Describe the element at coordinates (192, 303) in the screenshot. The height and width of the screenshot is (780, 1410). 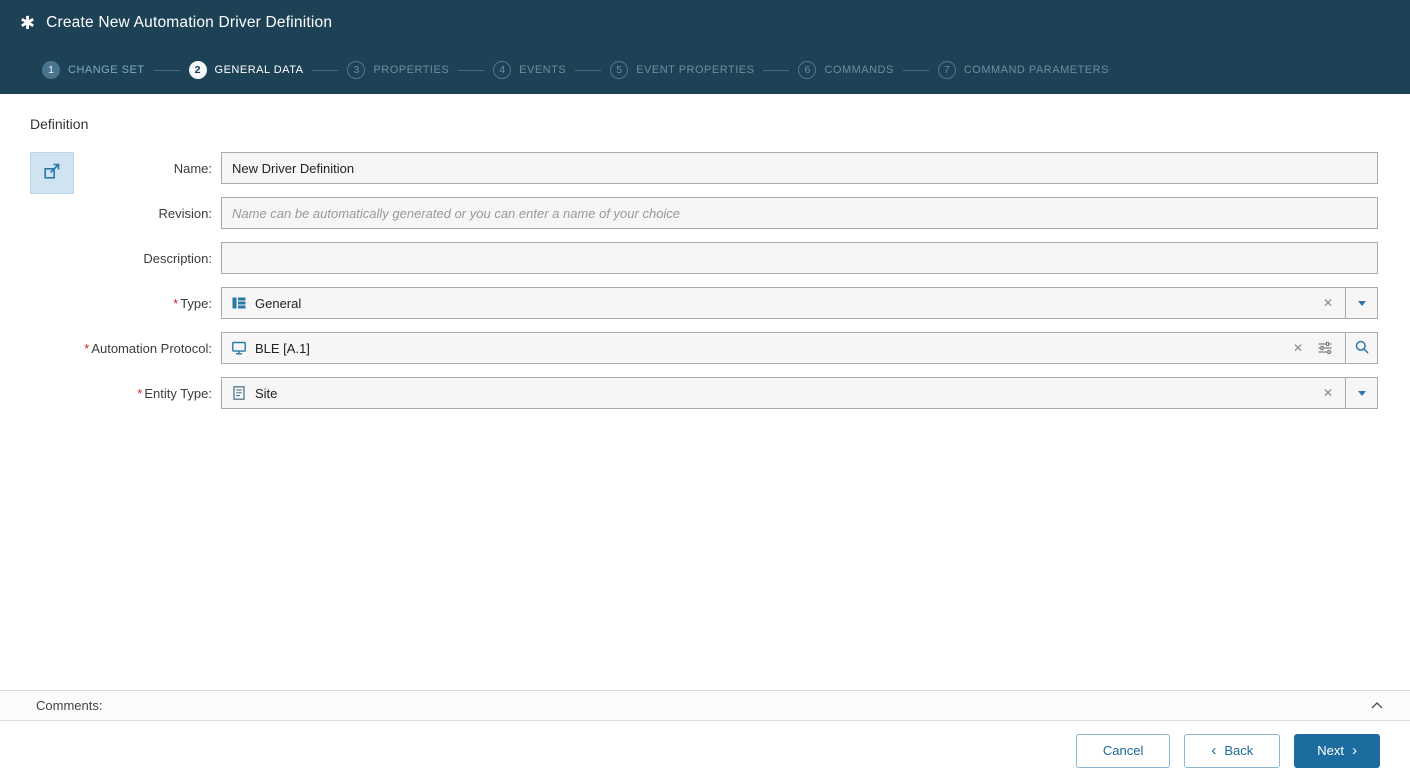
I see `type-label: * Type:` at that location.